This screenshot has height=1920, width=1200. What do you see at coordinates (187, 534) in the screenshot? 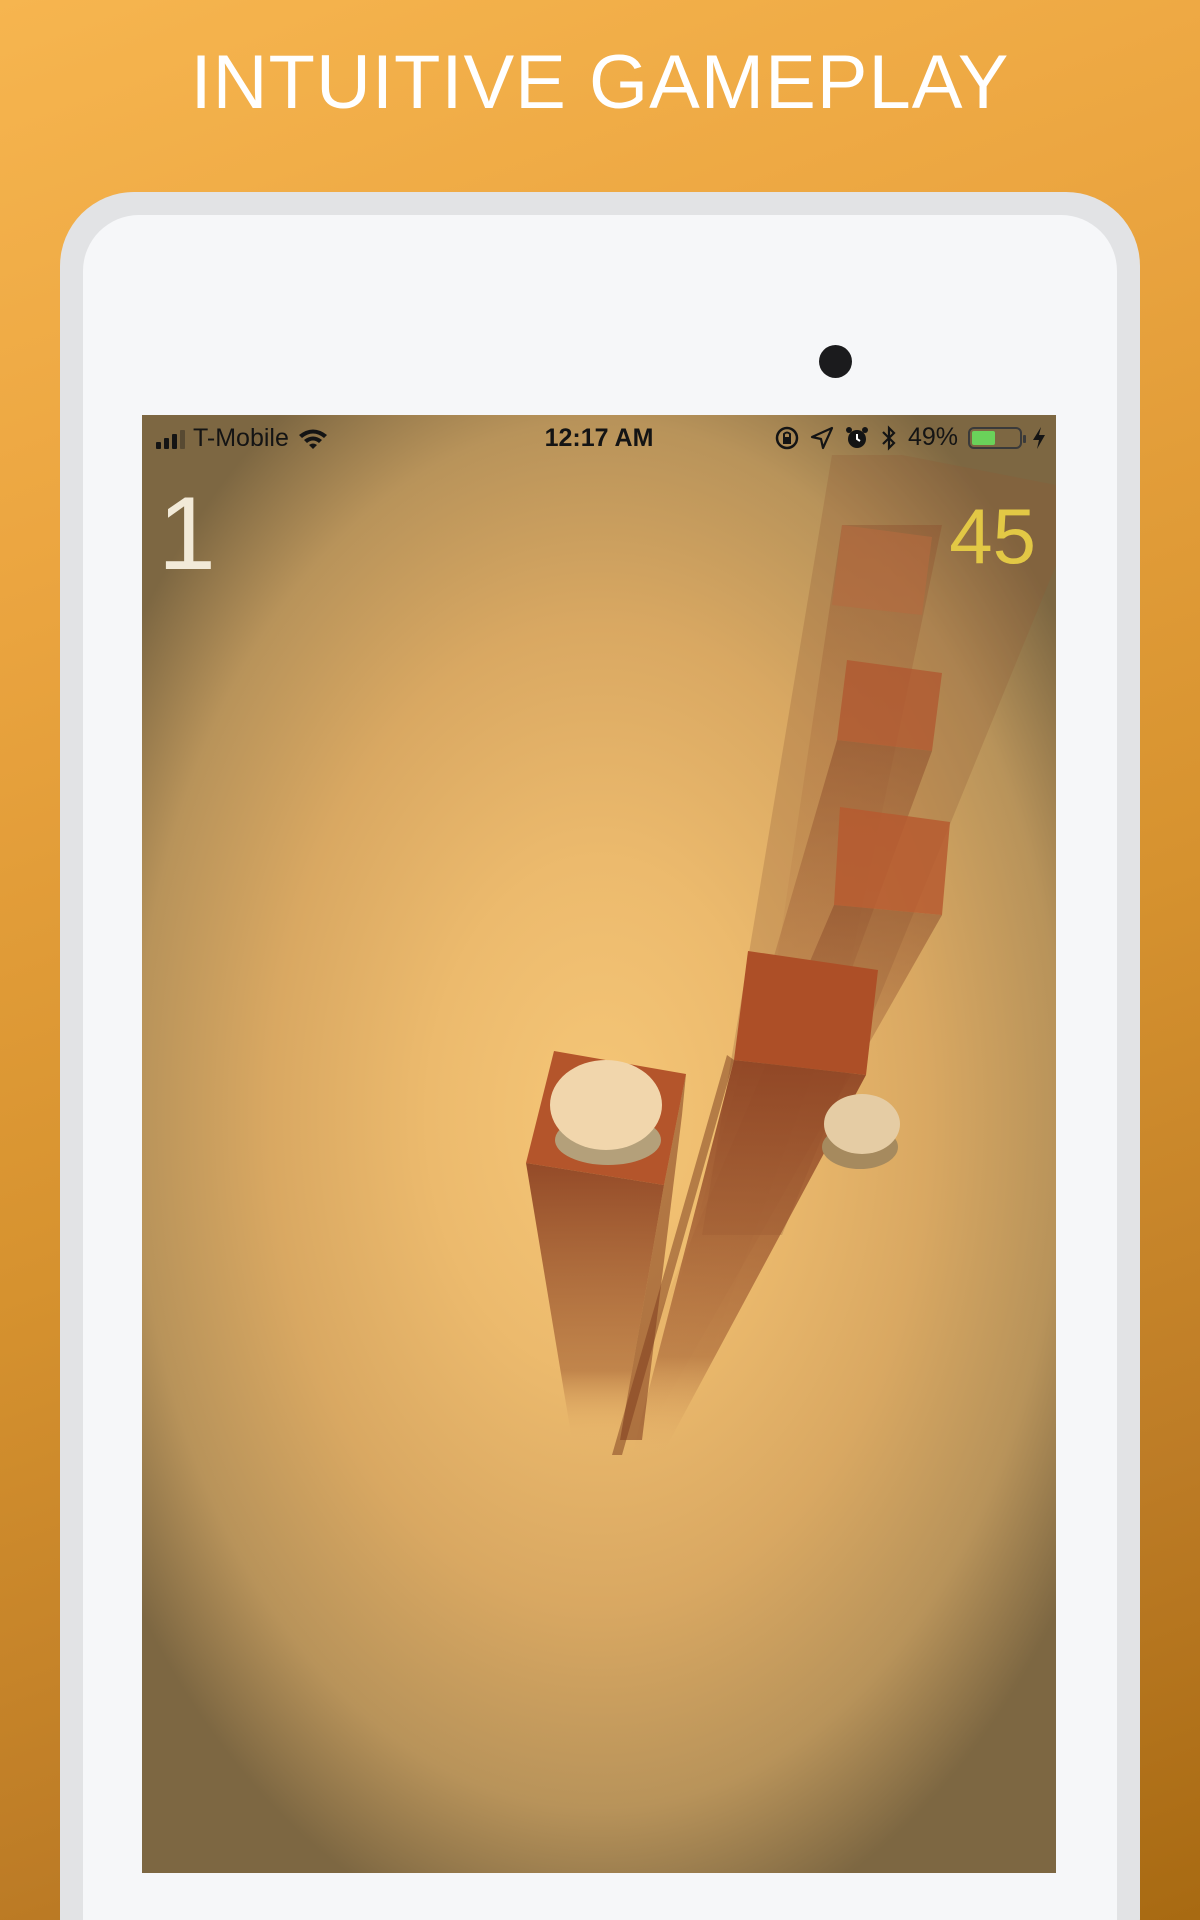
I see `level-counter: 1` at bounding box center [187, 534].